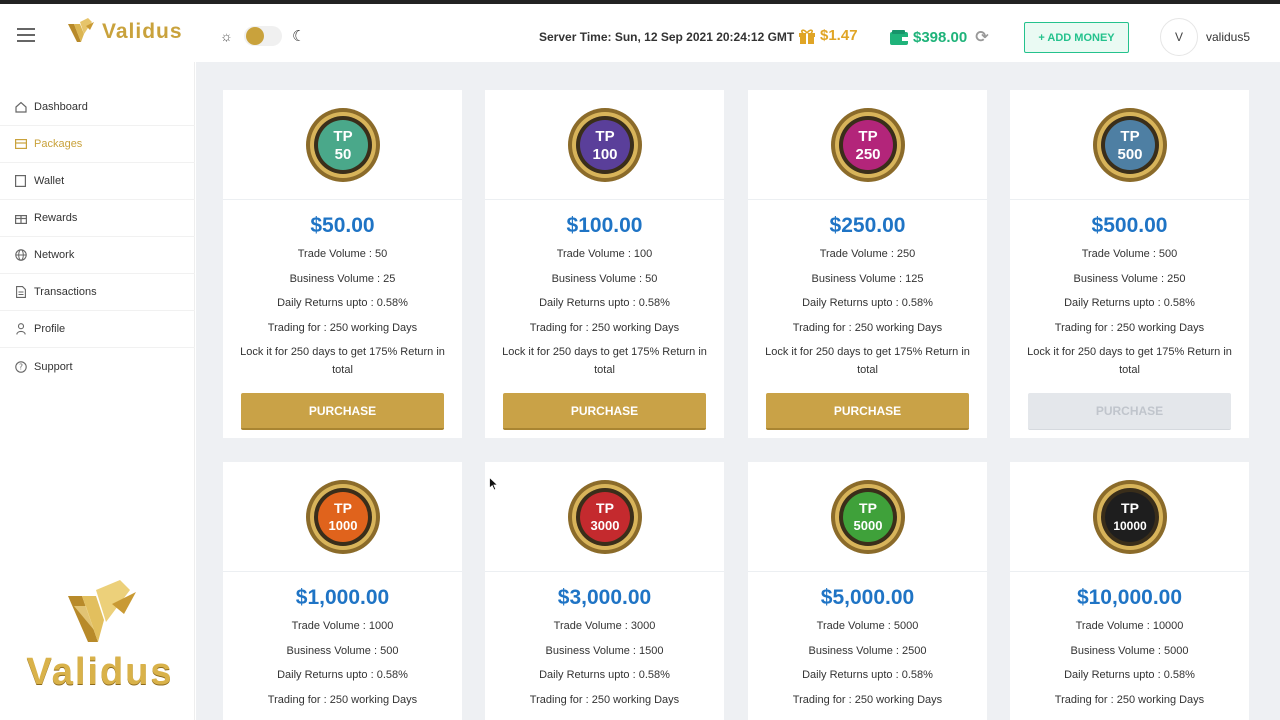 Image resolution: width=1280 pixels, height=720 pixels. I want to click on sidebar-item-label: Dashboard, so click(61, 107).